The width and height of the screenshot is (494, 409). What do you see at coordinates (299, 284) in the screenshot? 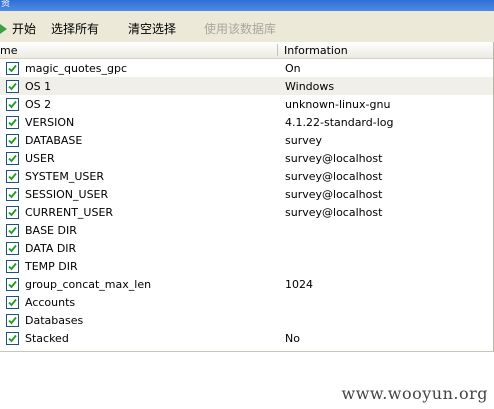
I see `row-information: 1024` at bounding box center [299, 284].